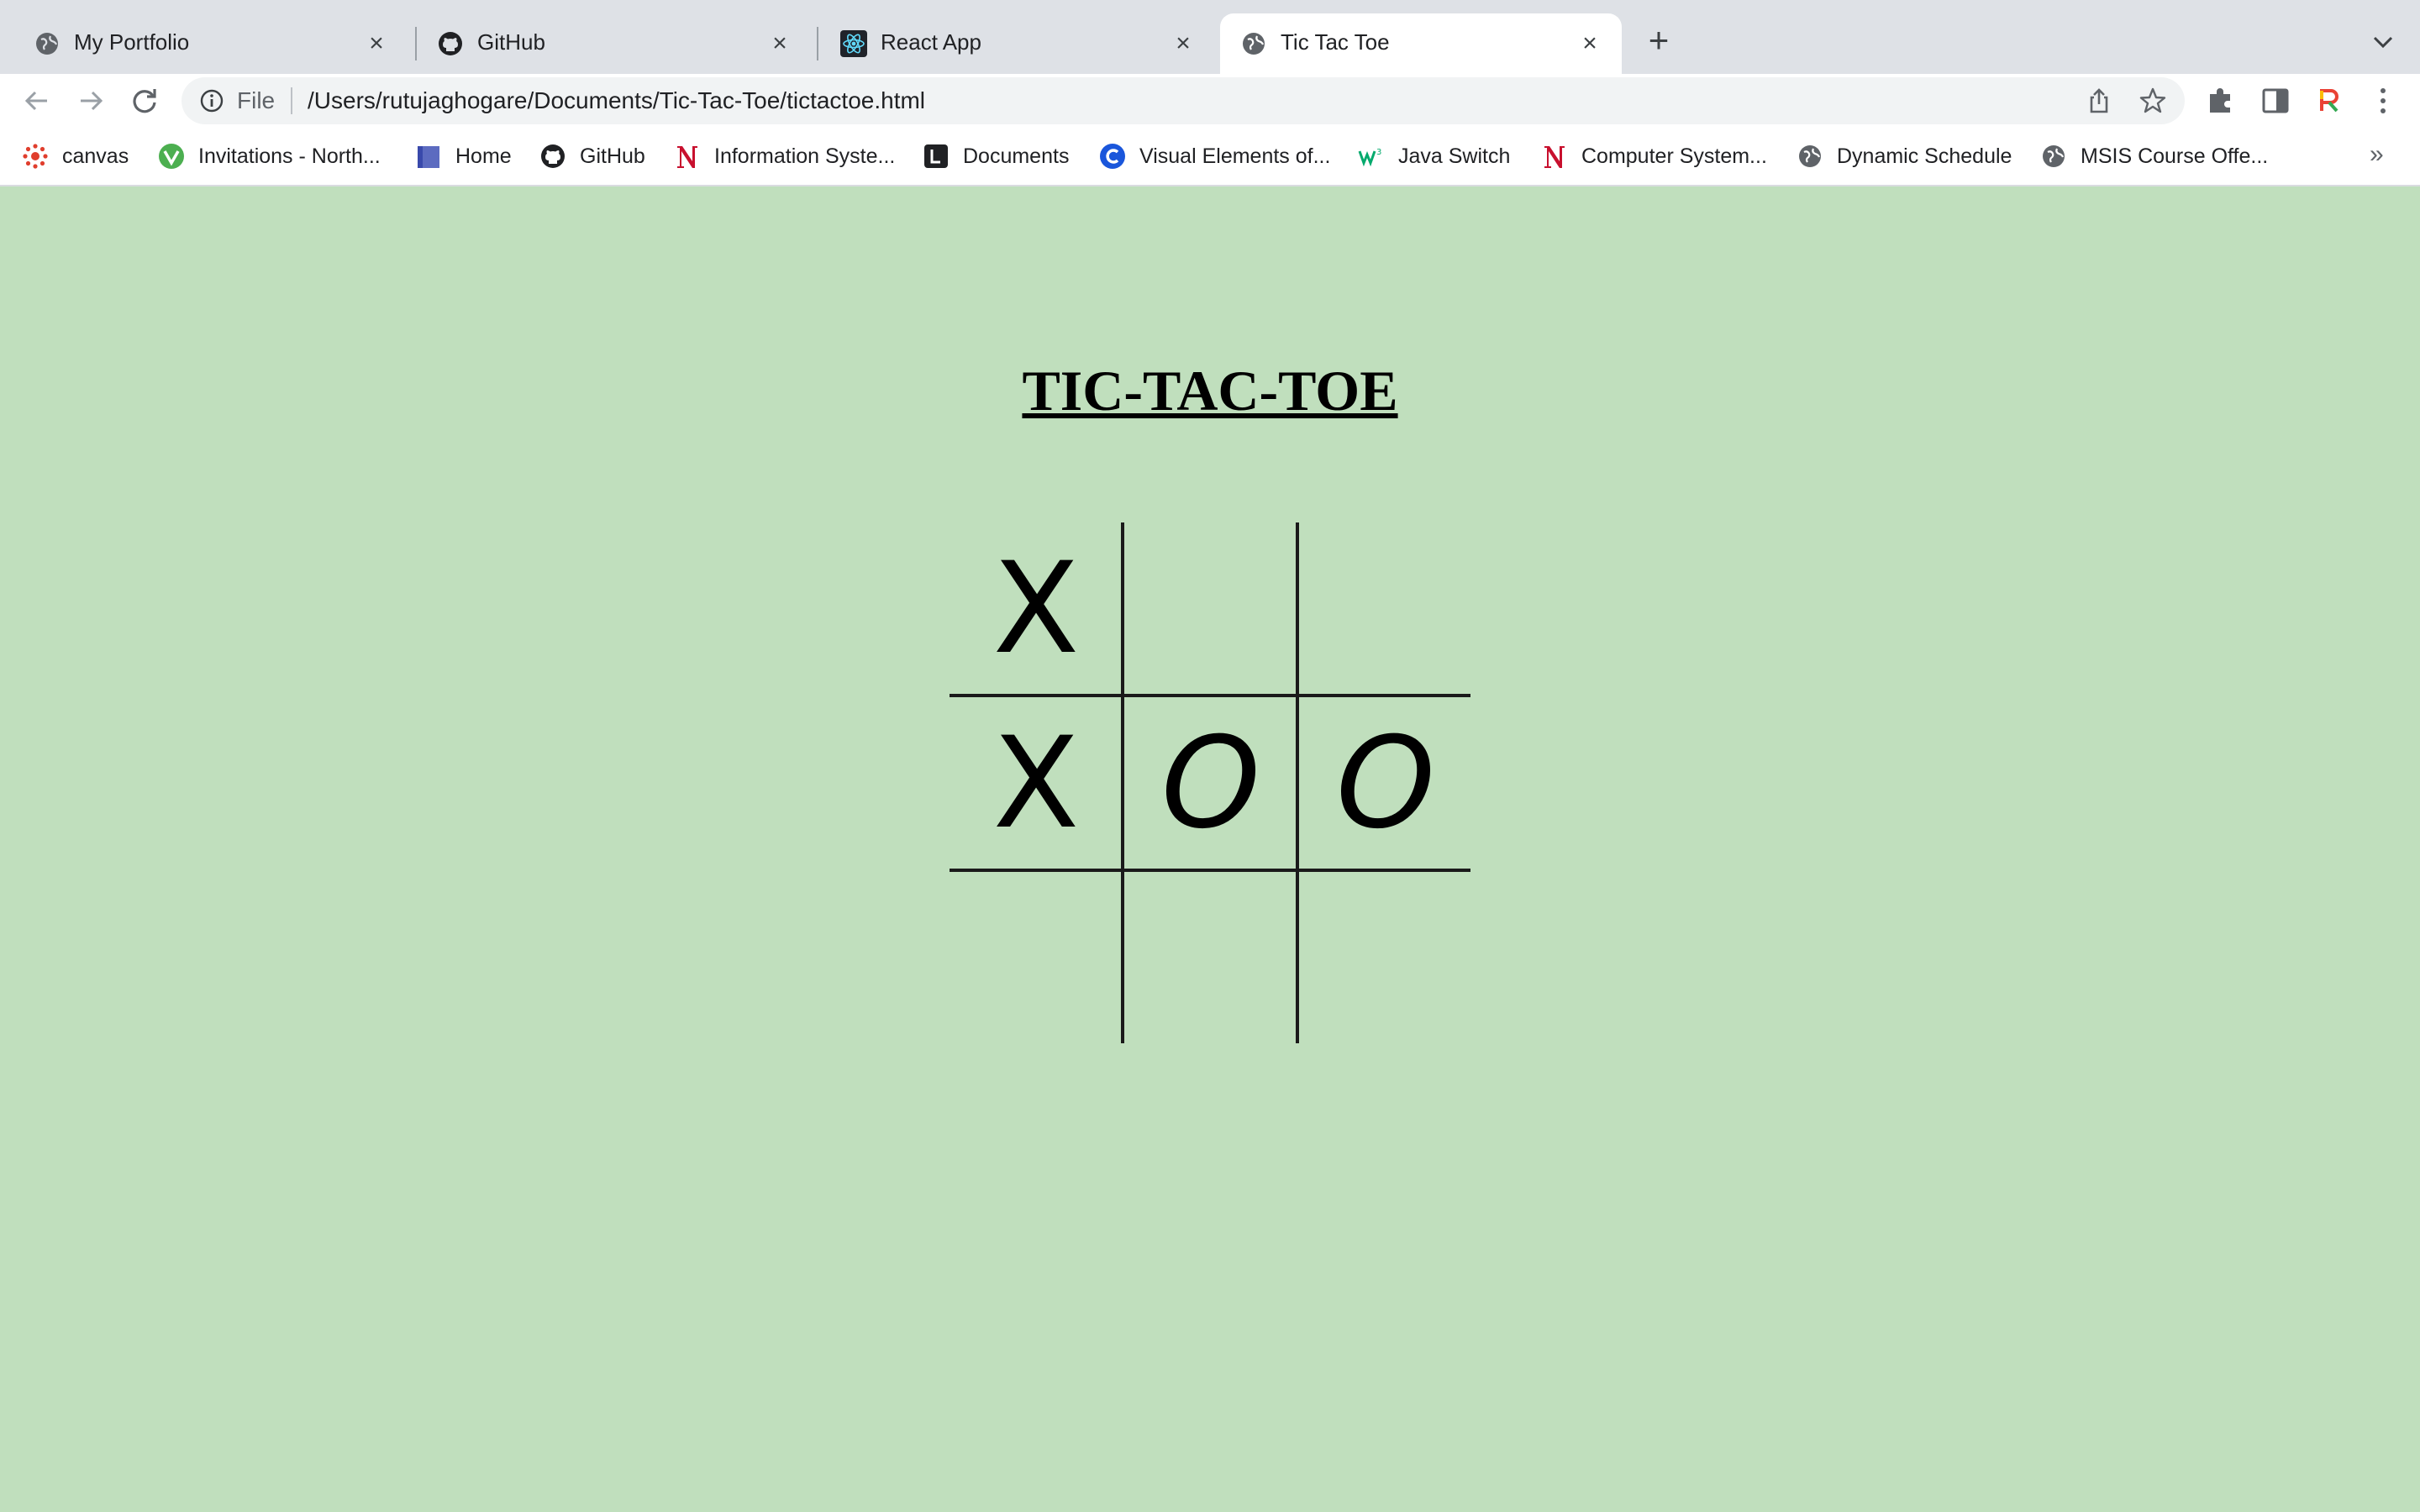 Image resolution: width=2420 pixels, height=1512 pixels. What do you see at coordinates (2329, 100) in the screenshot?
I see `profile-r-icon` at bounding box center [2329, 100].